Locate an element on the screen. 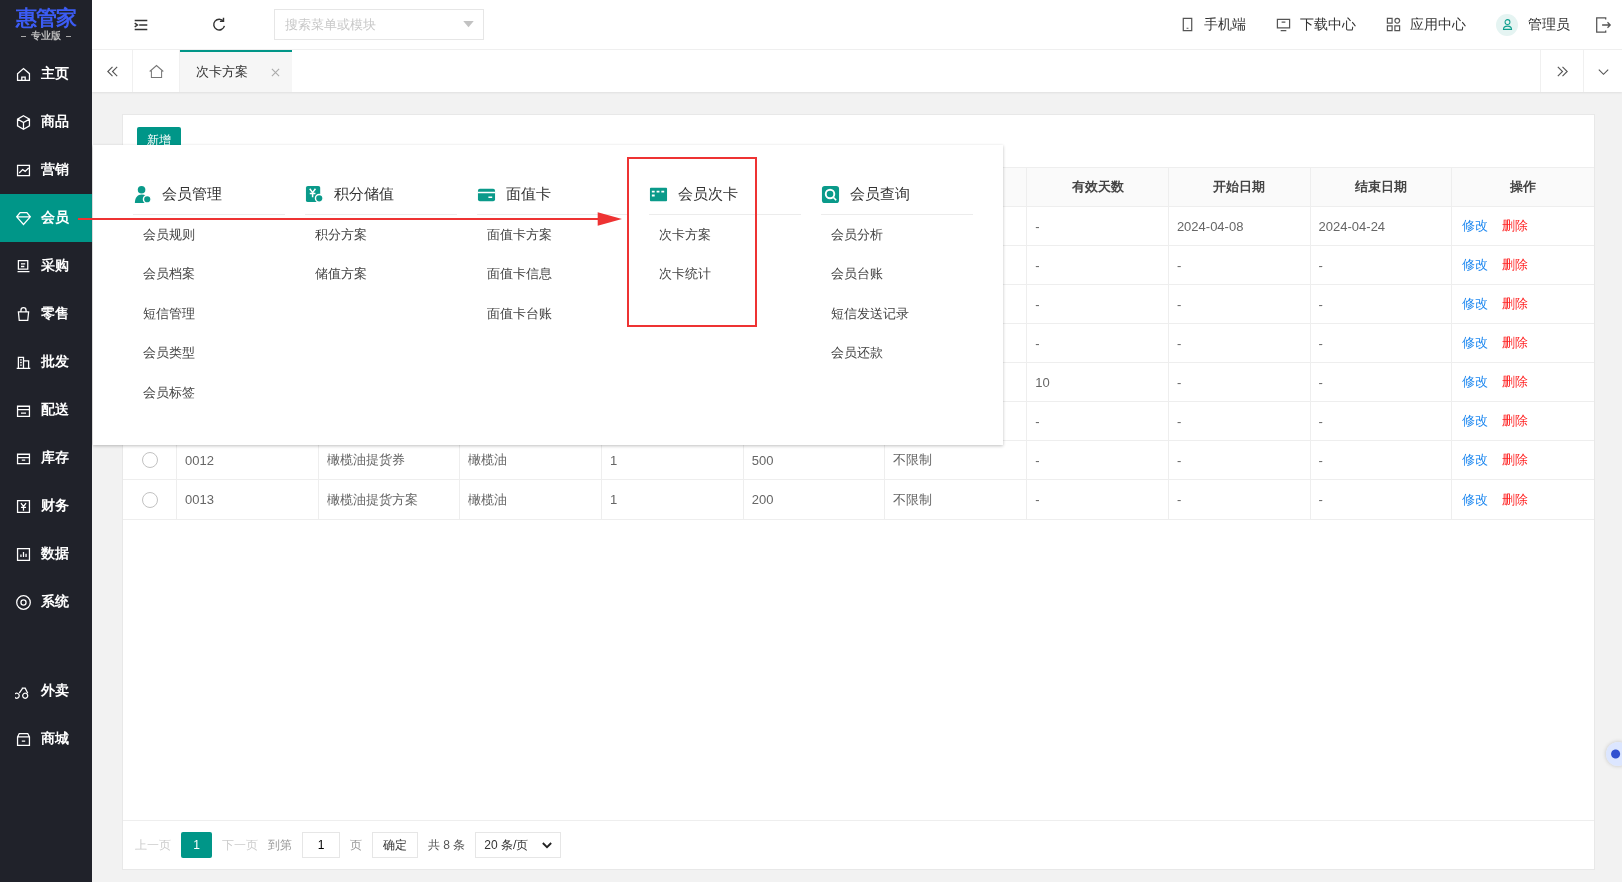  page-tab: 次卡方案 is located at coordinates (236, 71).